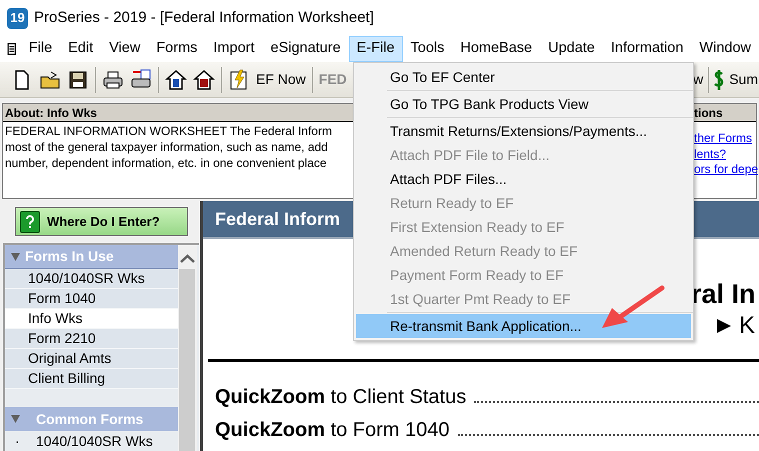  What do you see at coordinates (101, 221) in the screenshot?
I see `where-do-i-enter-button: Where Do I Enter?` at bounding box center [101, 221].